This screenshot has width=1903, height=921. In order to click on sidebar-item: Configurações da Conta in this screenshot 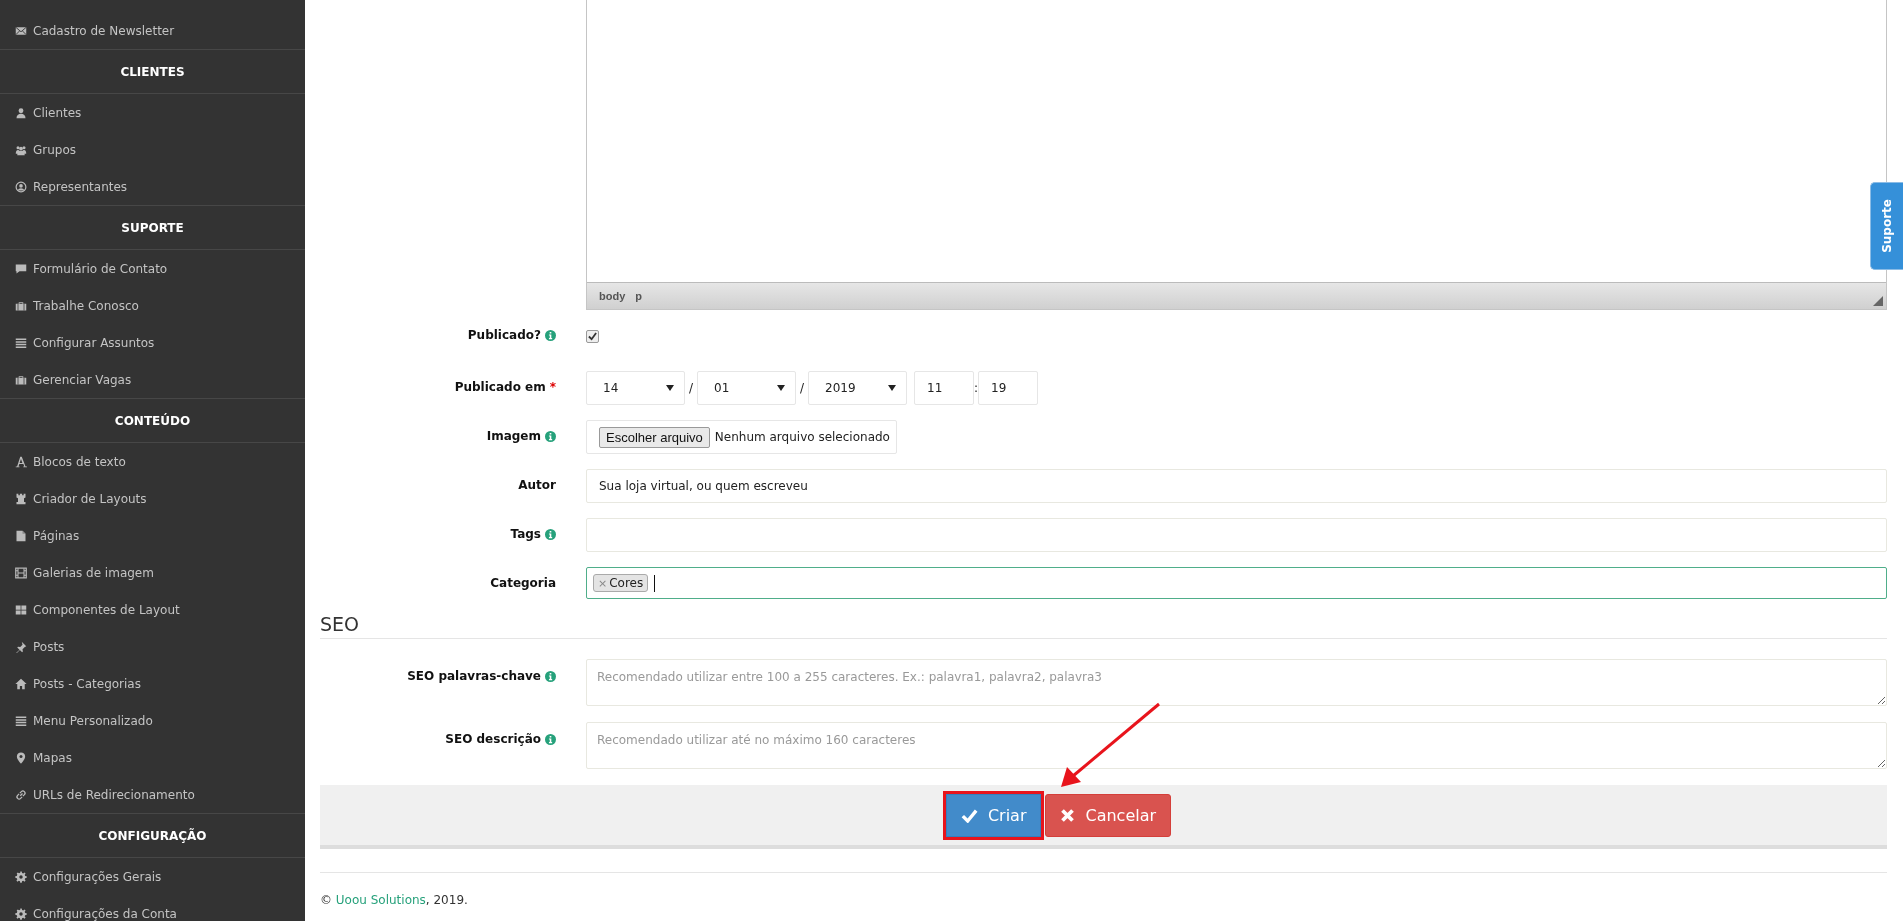, I will do `click(88, 908)`.